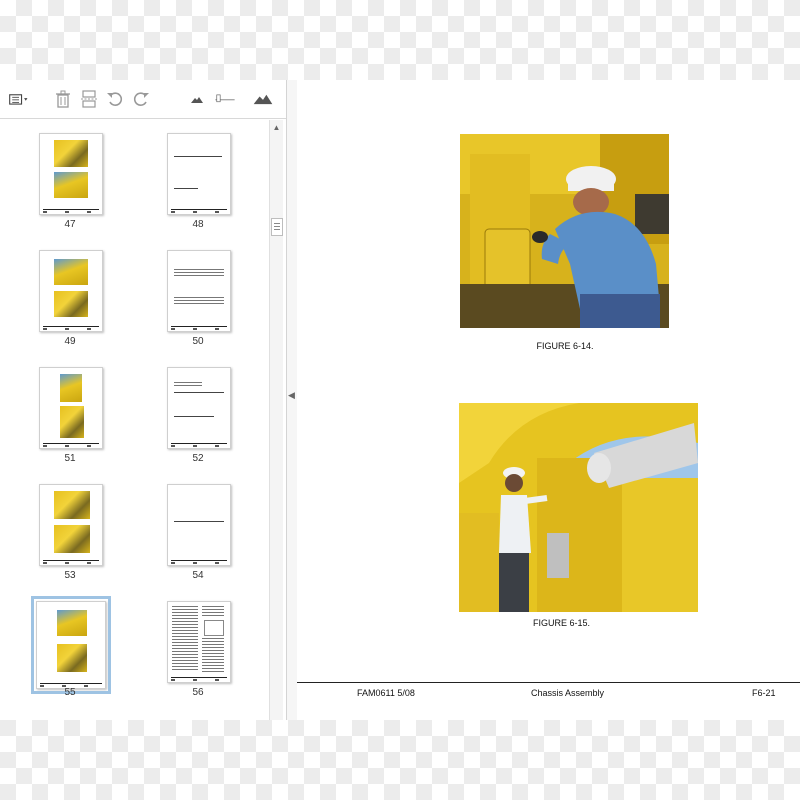  I want to click on footer-doc-id: FAM0611 5/08, so click(386, 693).